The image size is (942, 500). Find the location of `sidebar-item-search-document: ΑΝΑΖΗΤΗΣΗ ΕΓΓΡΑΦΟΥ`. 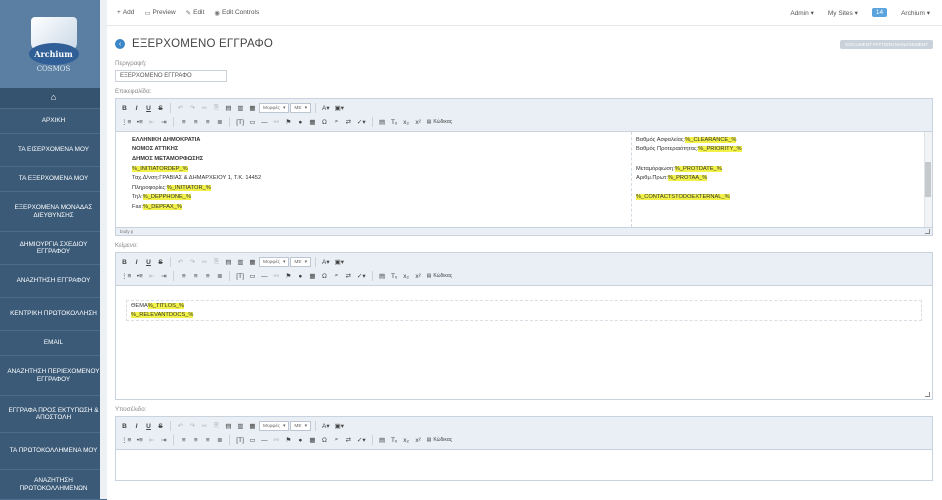

sidebar-item-search-document: ΑΝΑΖΗΤΗΣΗ ΕΓΓΡΑΦΟΥ is located at coordinates (53, 281).